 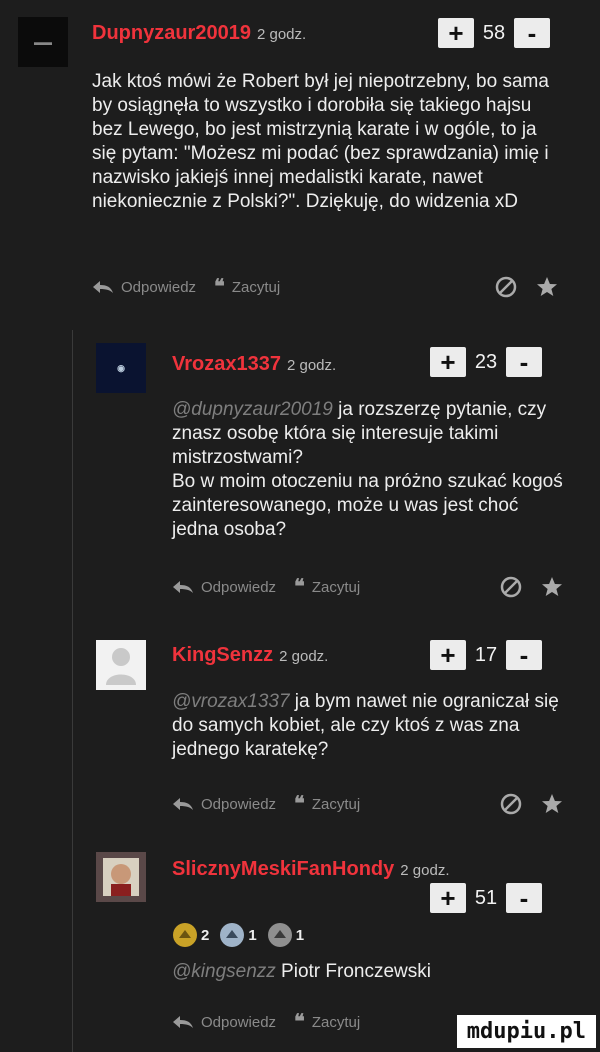 I want to click on username-text: SlicznyMeskiFanHondy, so click(x=283, y=869).